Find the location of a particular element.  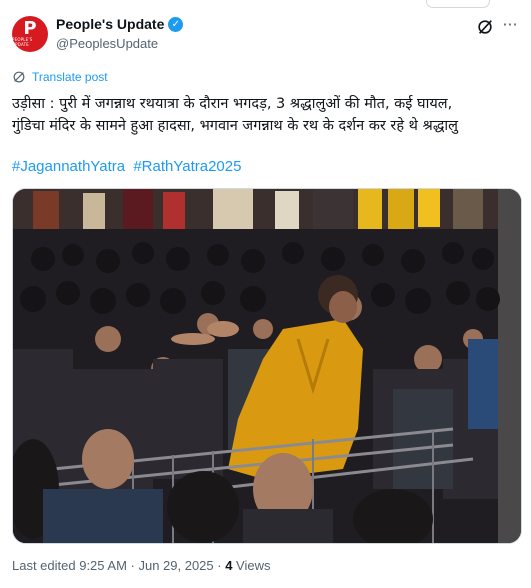

name-line: People's Update ✓ is located at coordinates (120, 24).